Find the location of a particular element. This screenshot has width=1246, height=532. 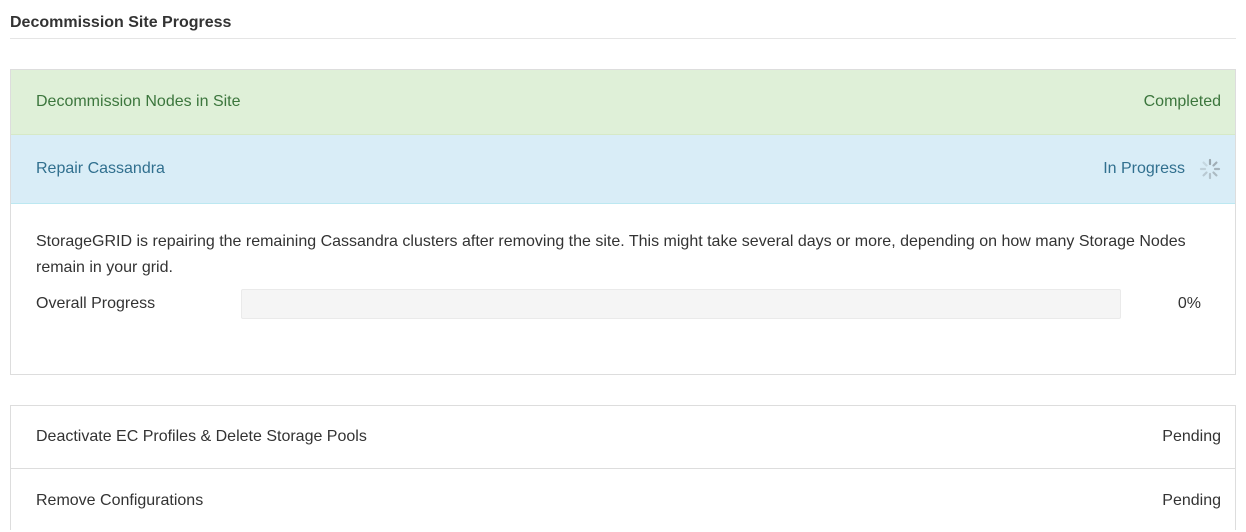

step-label: Decommission Nodes in Site is located at coordinates (138, 101).